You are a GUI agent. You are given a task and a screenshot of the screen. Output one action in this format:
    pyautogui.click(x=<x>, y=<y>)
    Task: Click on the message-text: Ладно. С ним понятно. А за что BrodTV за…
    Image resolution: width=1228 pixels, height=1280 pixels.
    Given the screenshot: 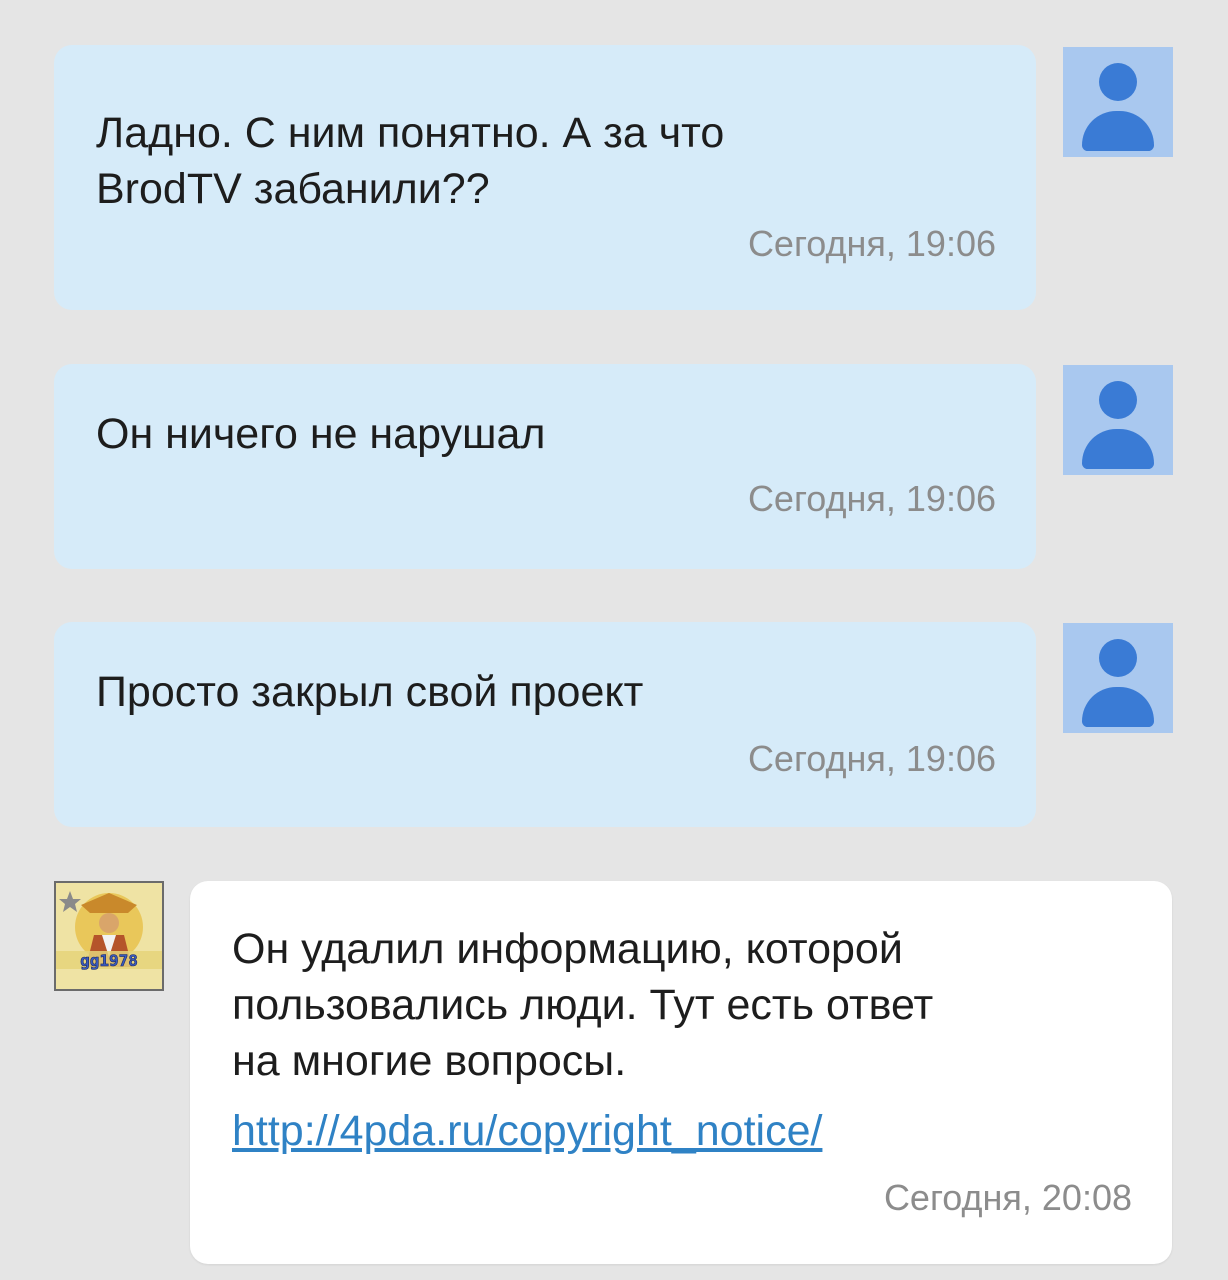 What is the action you would take?
    pyautogui.click(x=410, y=161)
    